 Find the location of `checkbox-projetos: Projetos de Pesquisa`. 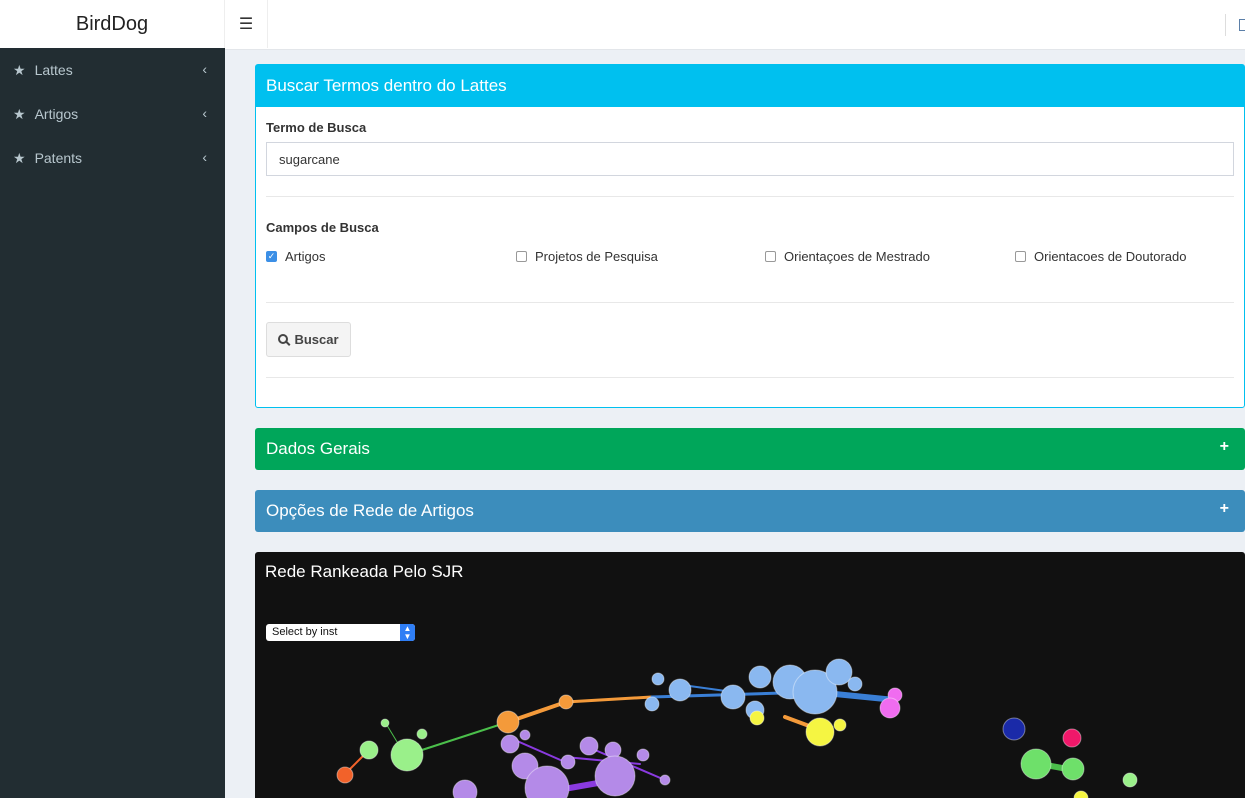

checkbox-projetos: Projetos de Pesquisa is located at coordinates (587, 256).